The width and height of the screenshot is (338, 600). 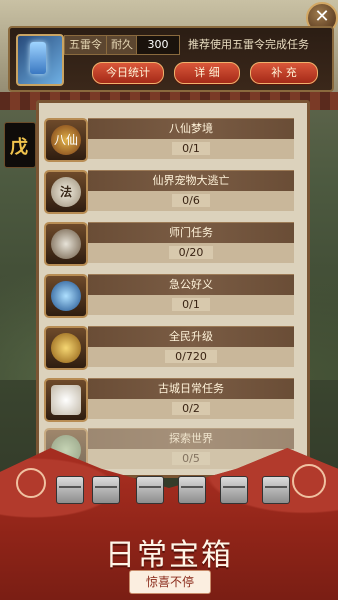 I want to click on task-name: 急公好义, so click(x=191, y=284).